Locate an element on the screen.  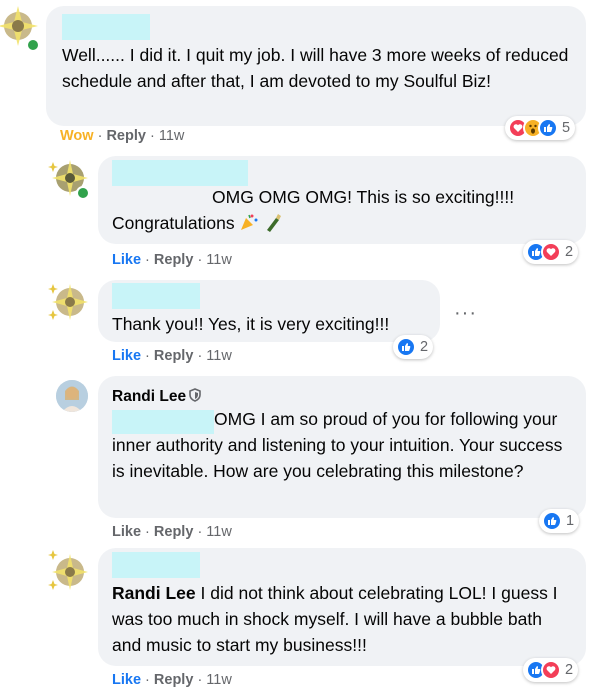
comment-text: Thank you!! Yes, it is very exciting!!! is located at coordinates (251, 324).